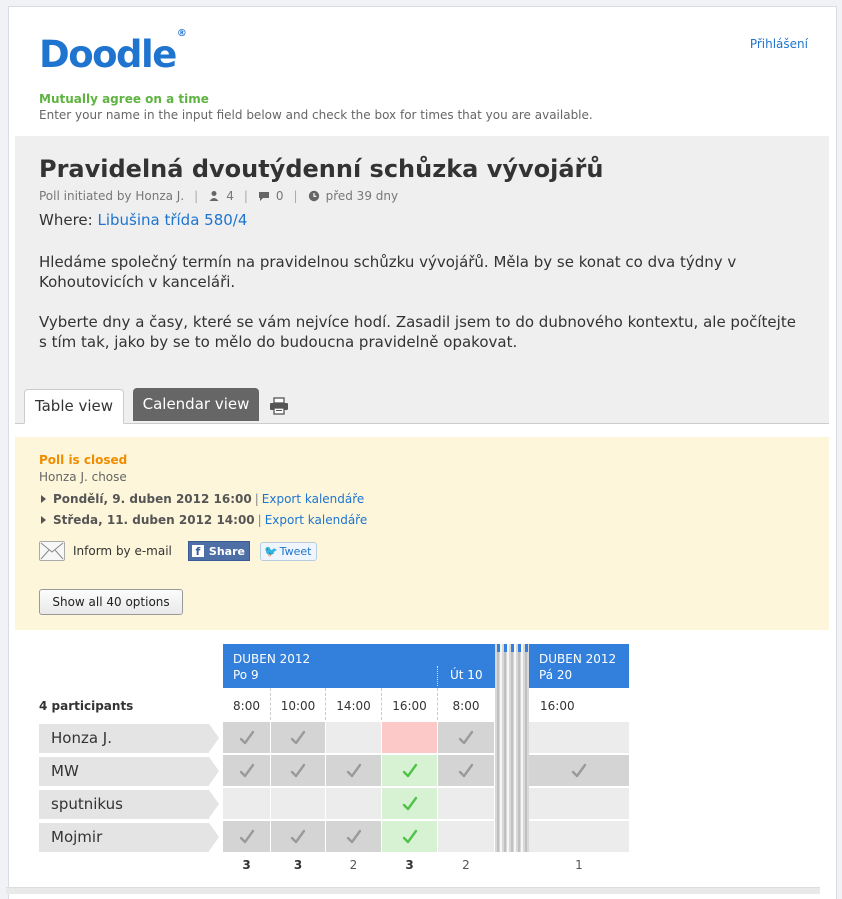 This screenshot has width=842, height=899. Describe the element at coordinates (230, 196) in the screenshot. I see `participants-count: 4` at that location.